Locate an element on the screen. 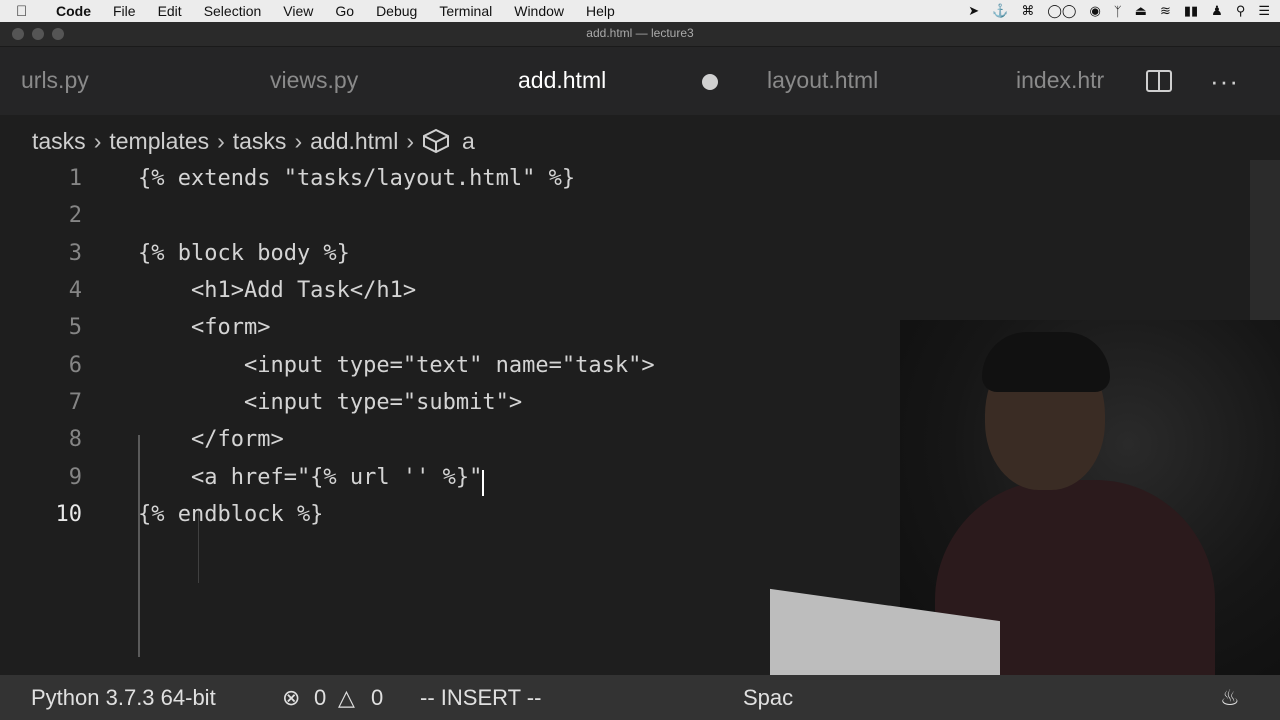 The height and width of the screenshot is (720, 1280). location-icon: ➤ is located at coordinates (973, 11).